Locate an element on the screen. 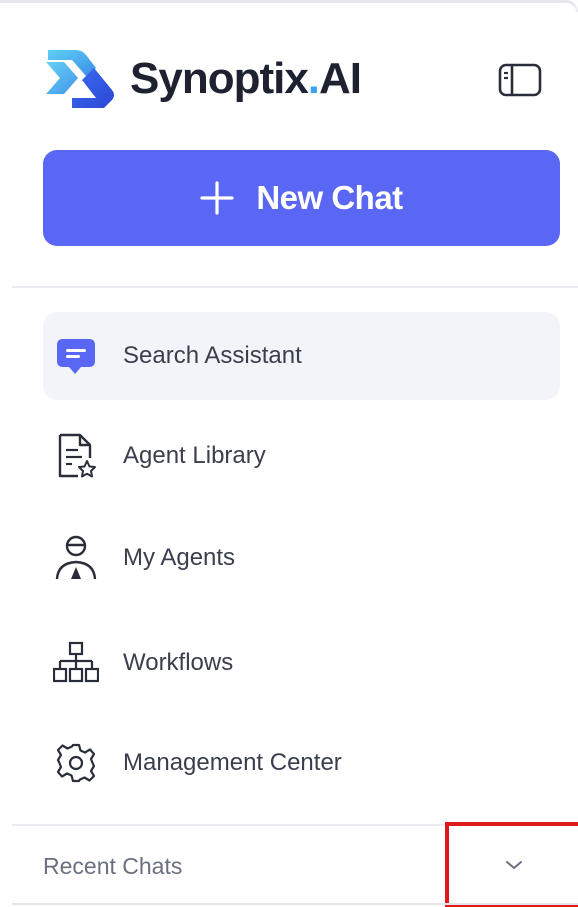  nav-item-management-center: Management Center is located at coordinates (301, 763).